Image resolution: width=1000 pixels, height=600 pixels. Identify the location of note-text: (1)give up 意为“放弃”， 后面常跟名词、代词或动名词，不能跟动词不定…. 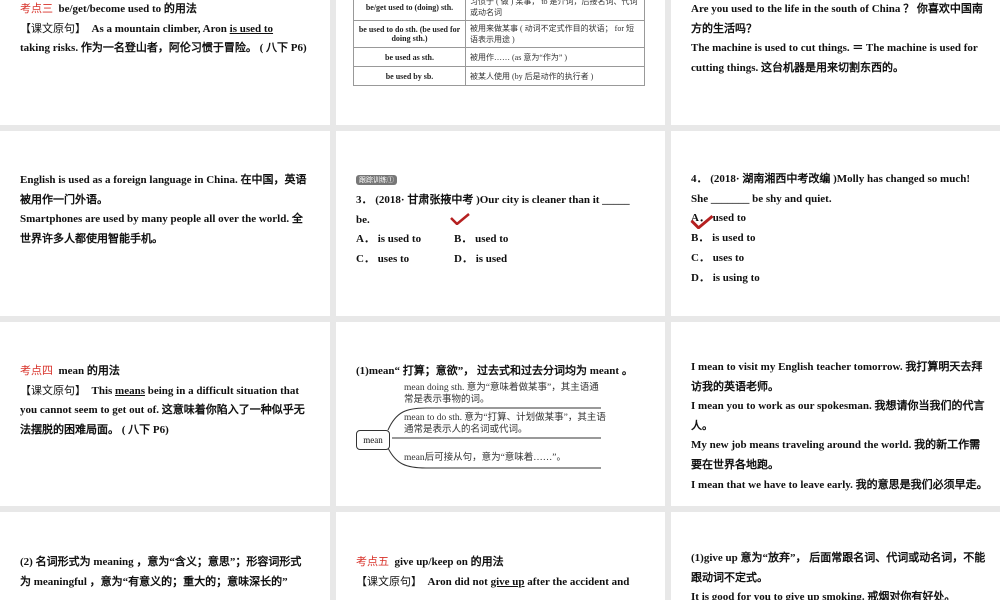
(838, 568).